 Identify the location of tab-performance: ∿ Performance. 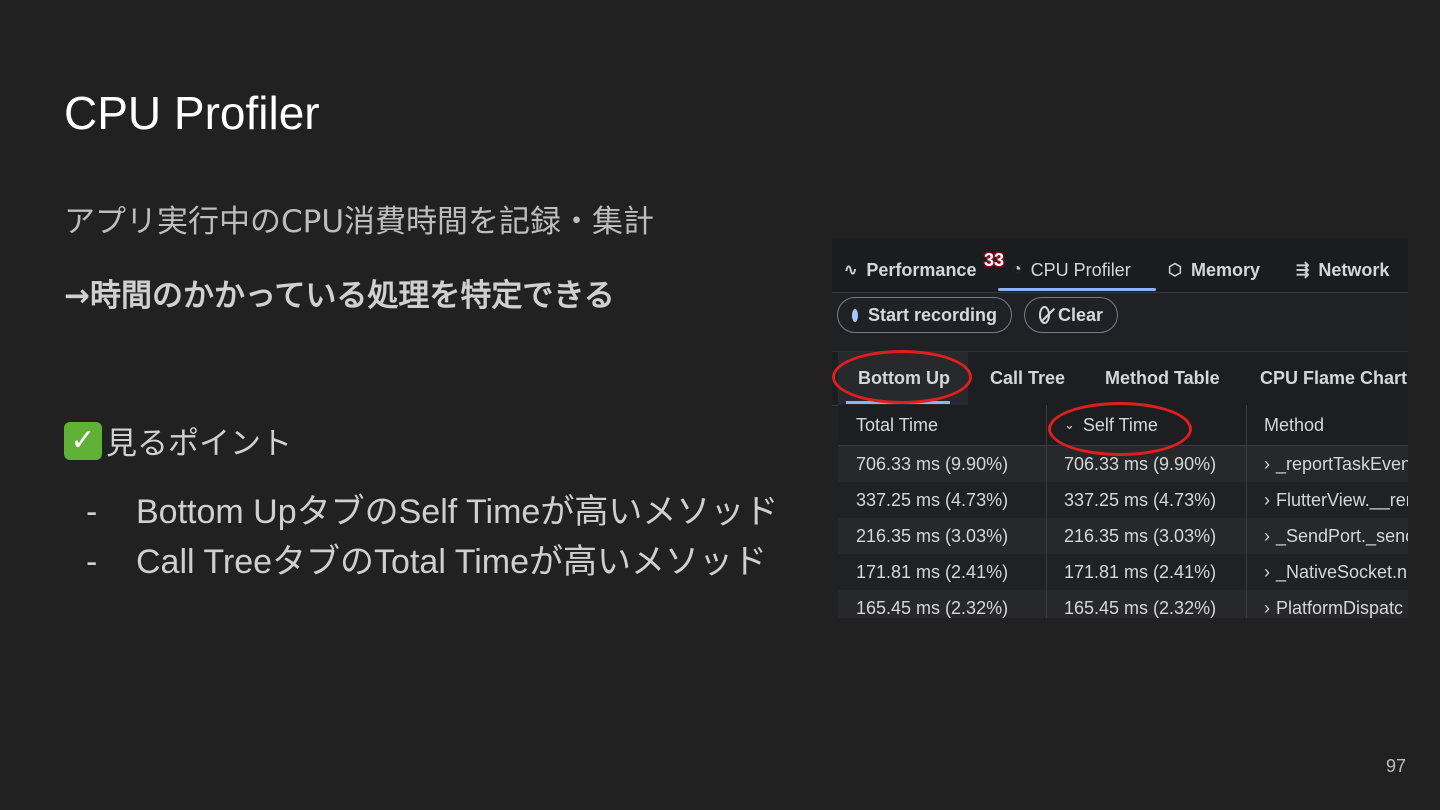
(910, 270).